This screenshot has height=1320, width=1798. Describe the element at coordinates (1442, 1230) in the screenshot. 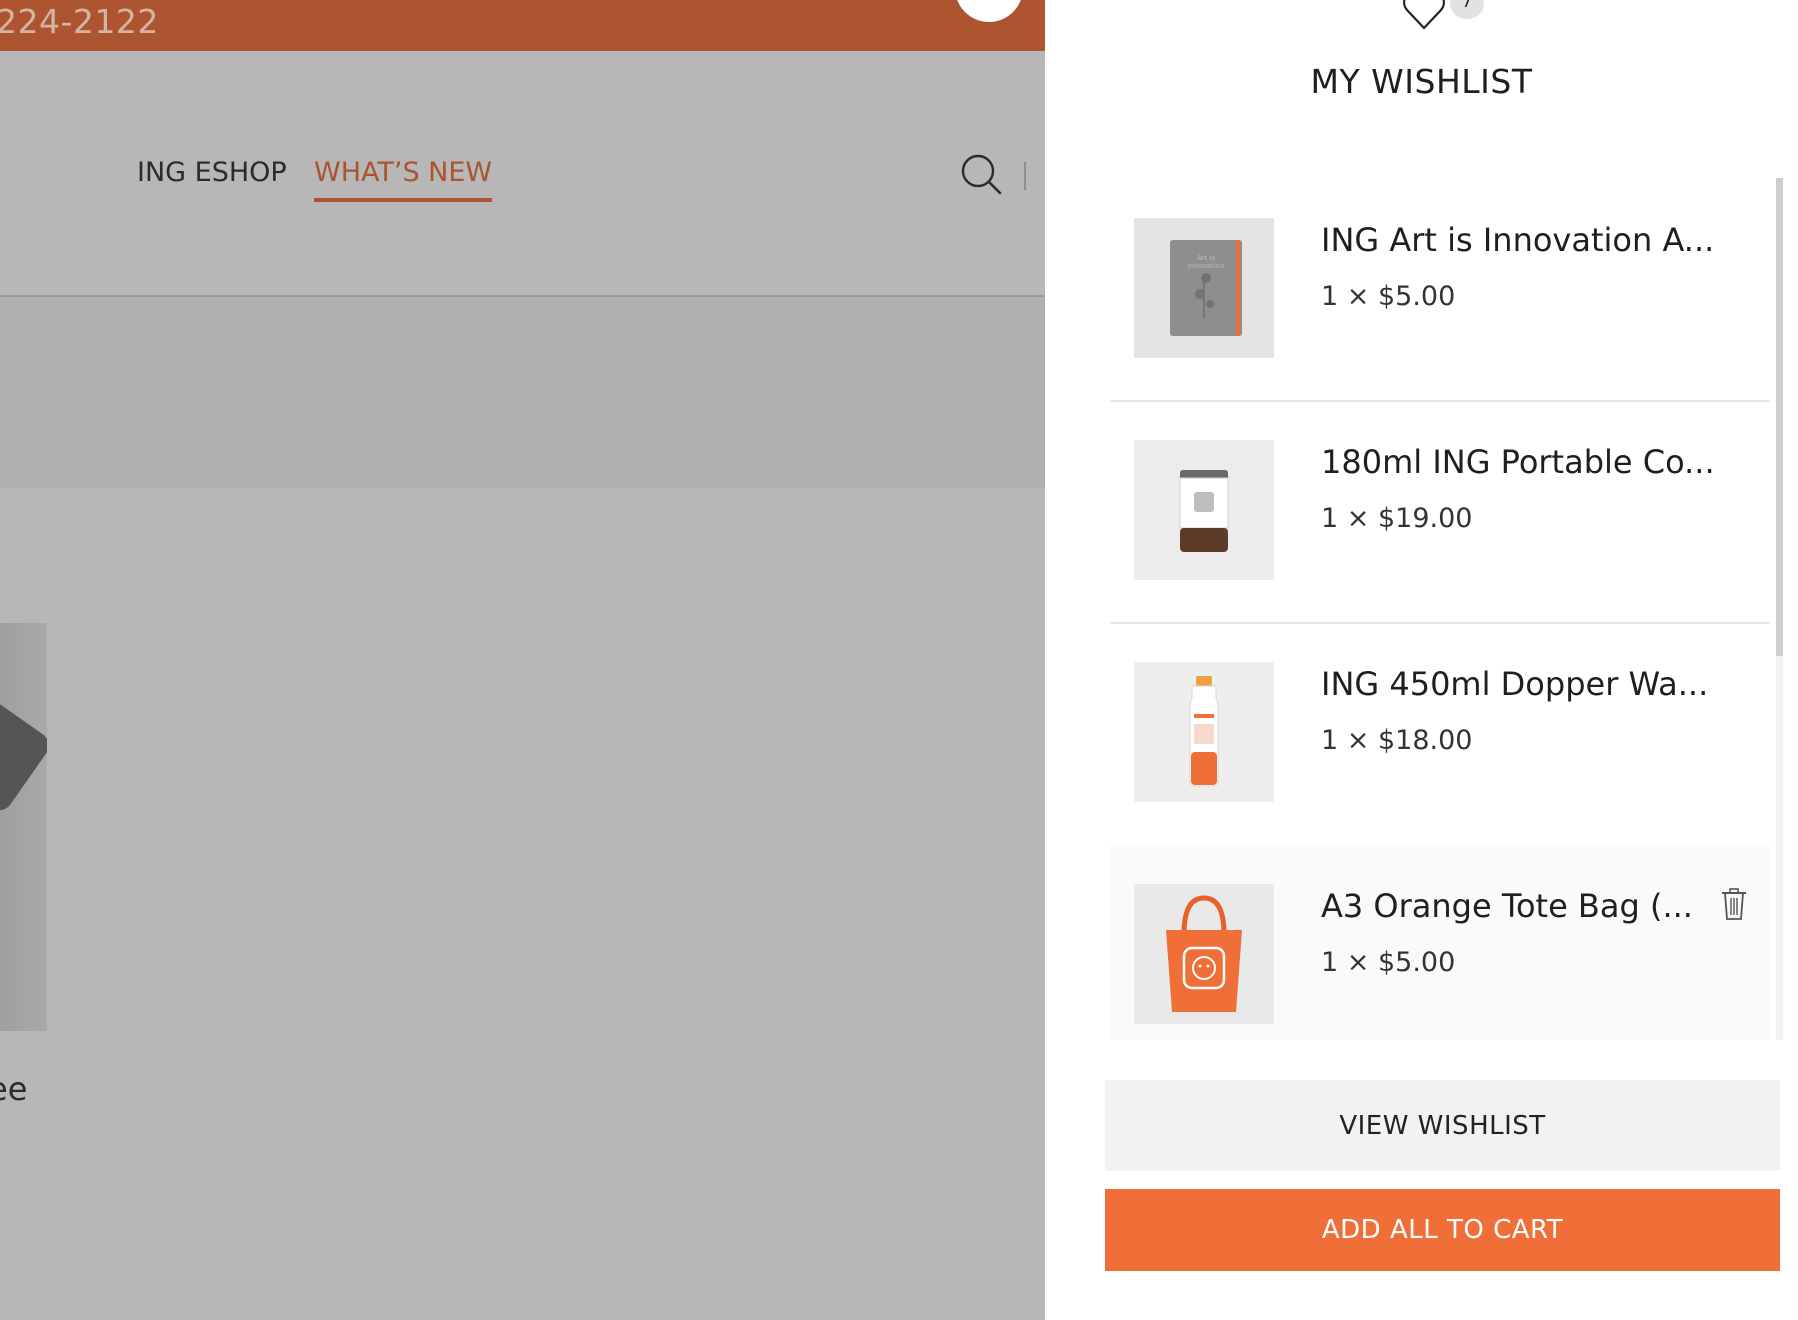

I see `add-all-to-cart-button: ADD ALL TO CART` at that location.